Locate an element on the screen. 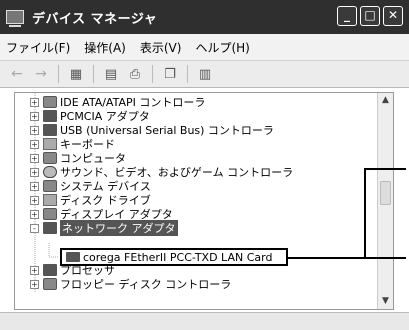 This screenshot has width=409, height=330. window-title: デバイス マネージャ is located at coordinates (95, 19).